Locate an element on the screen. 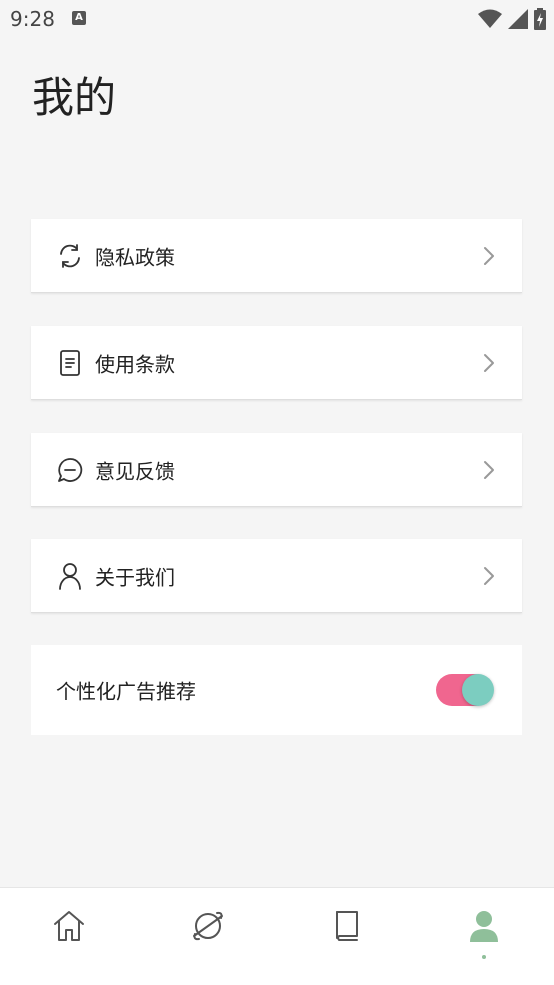  menu-item-privacy-policy: 隐私政策 is located at coordinates (276, 256).